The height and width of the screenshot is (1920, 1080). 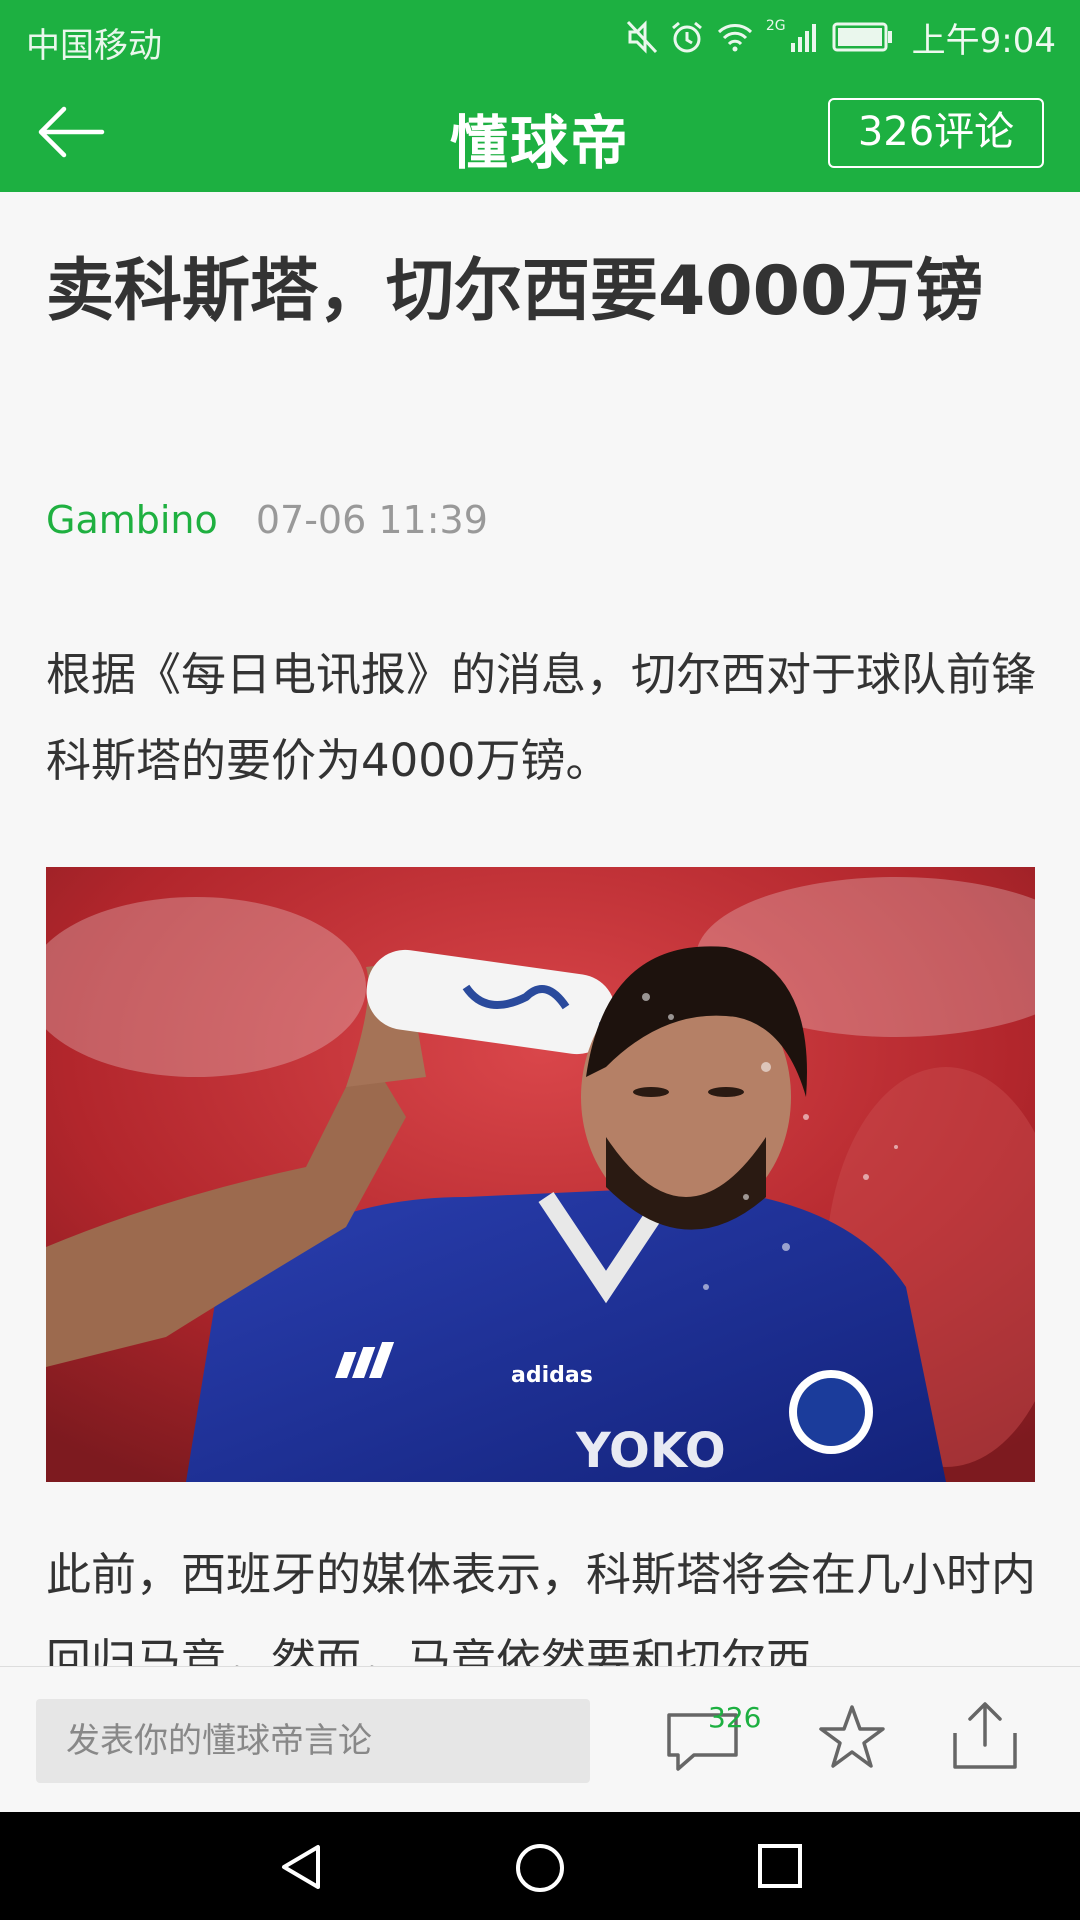 I want to click on article-meta: Gambino 07-06 11:39, so click(x=267, y=520).